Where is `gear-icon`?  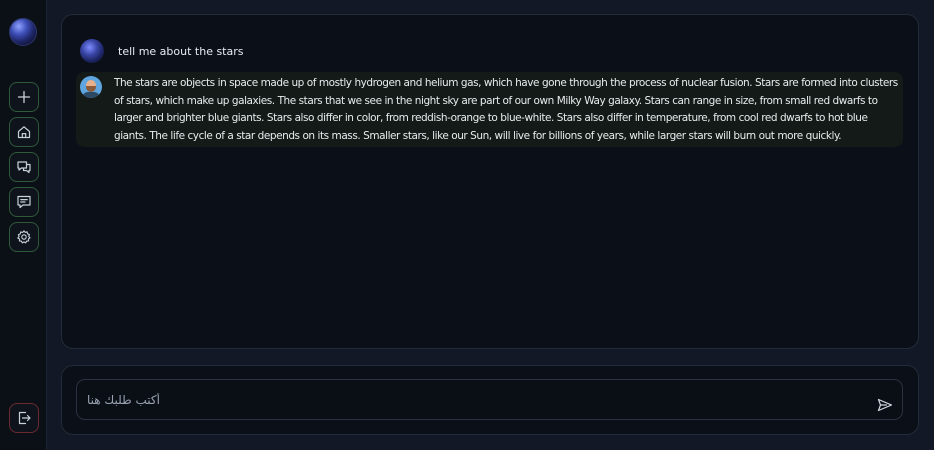
gear-icon is located at coordinates (24, 237).